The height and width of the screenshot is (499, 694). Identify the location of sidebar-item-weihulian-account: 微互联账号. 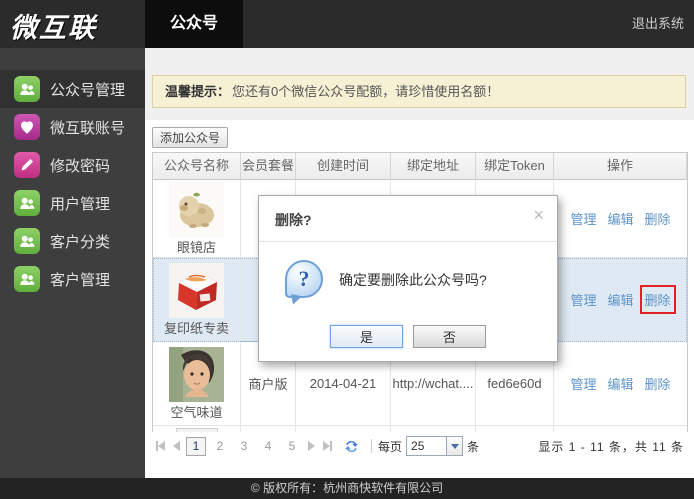
(72, 127).